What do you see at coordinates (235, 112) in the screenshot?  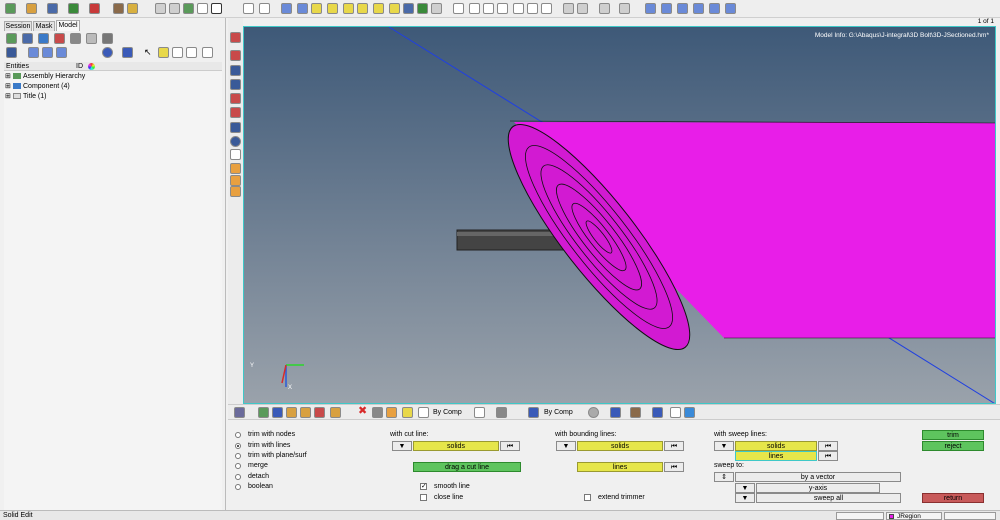 I see `line-icon` at bounding box center [235, 112].